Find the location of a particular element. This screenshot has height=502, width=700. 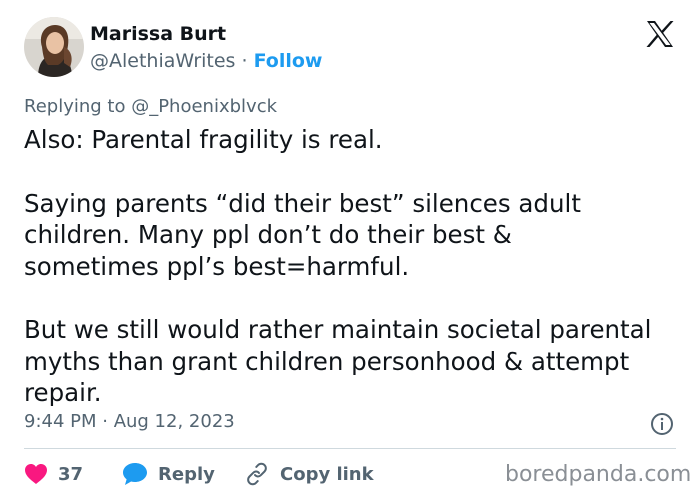

reply-button: Reply is located at coordinates (168, 474).